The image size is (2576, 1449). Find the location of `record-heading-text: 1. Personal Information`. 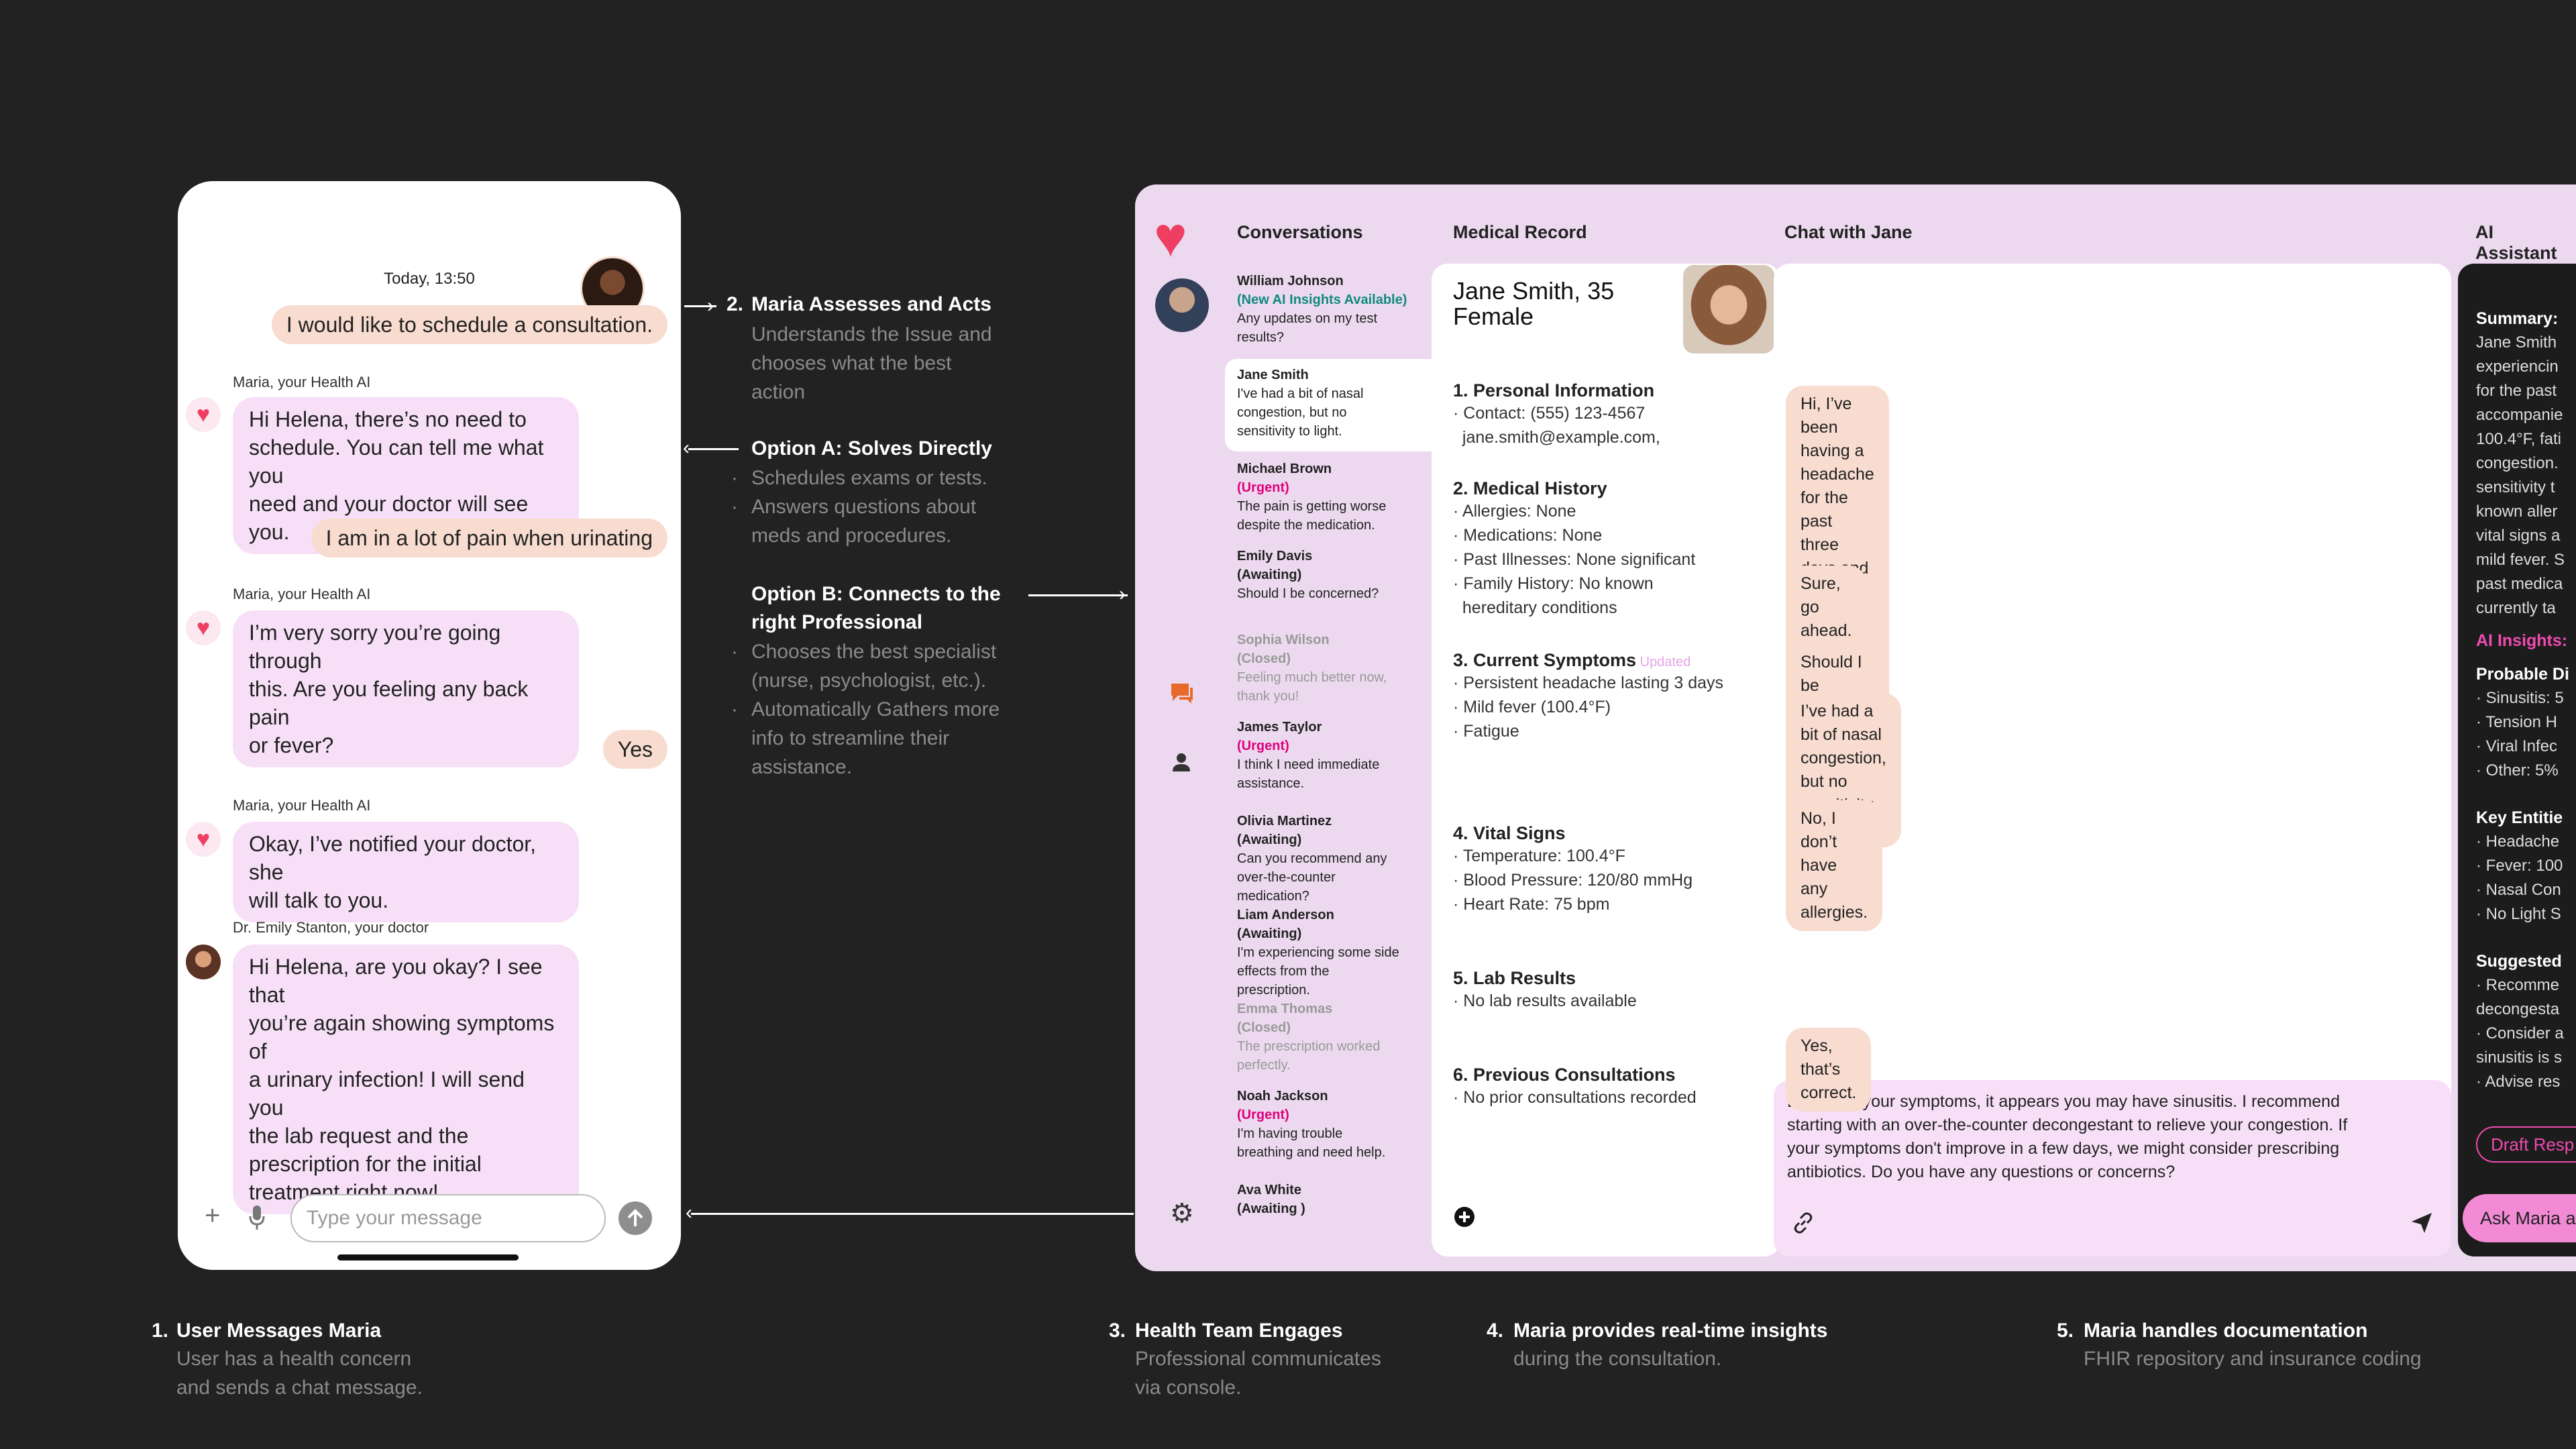

record-heading-text: 1. Personal Information is located at coordinates (1554, 390).